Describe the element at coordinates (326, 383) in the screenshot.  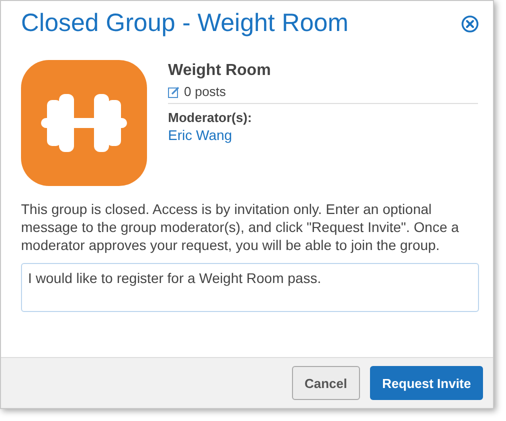
I see `cancel-button: Cancel` at that location.